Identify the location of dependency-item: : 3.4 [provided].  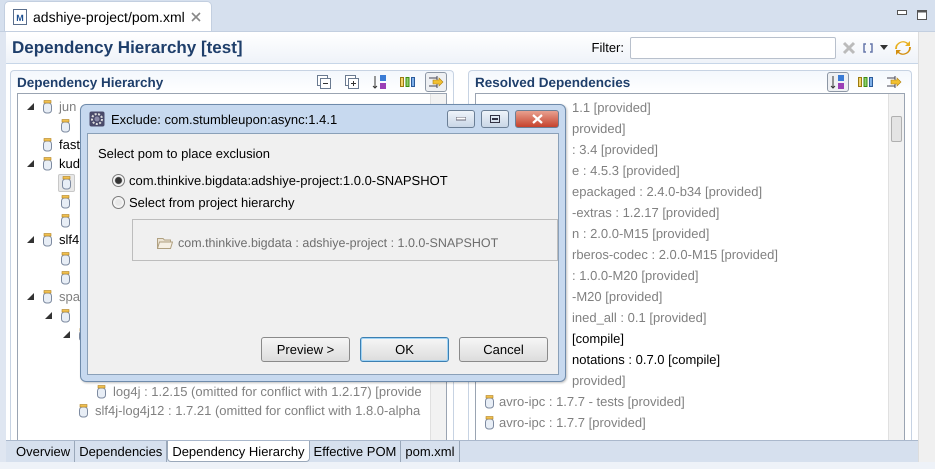
(615, 149).